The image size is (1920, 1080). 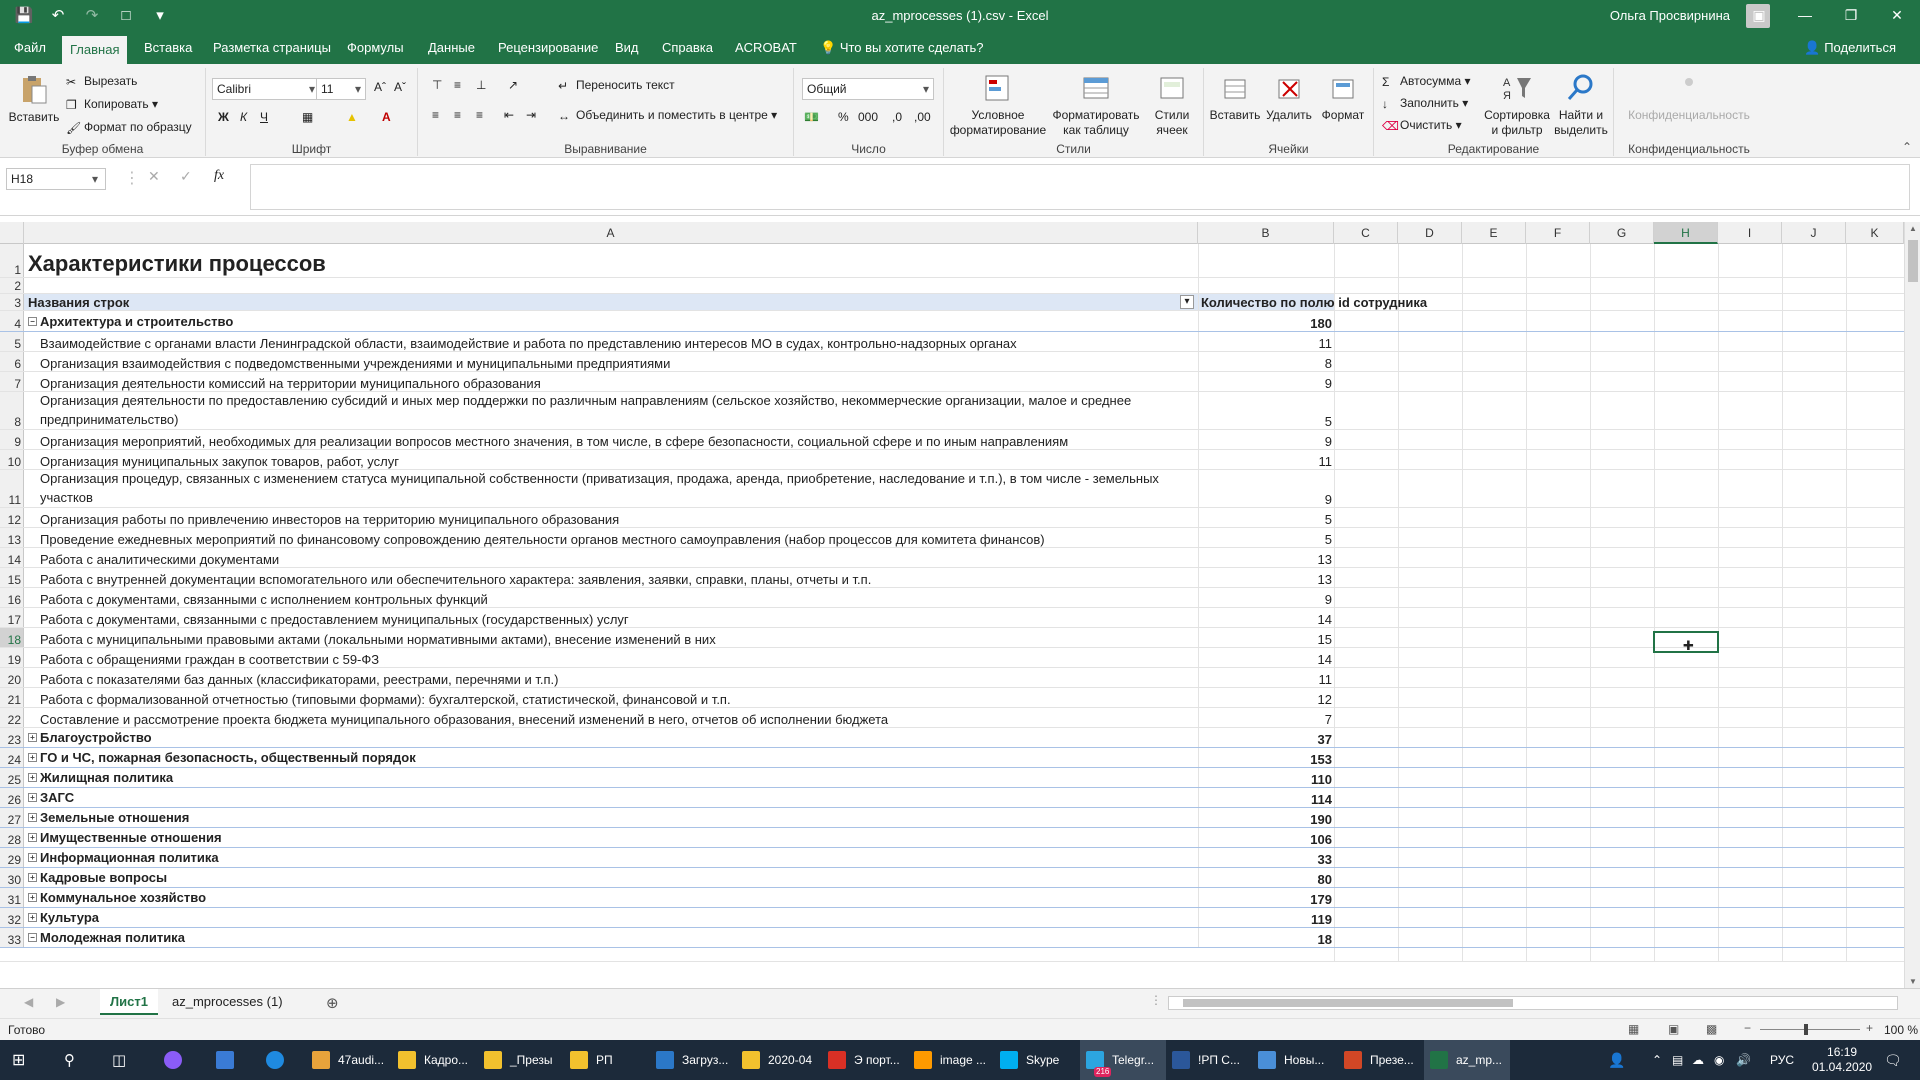 What do you see at coordinates (12, 637) in the screenshot?
I see `row-number: 18` at bounding box center [12, 637].